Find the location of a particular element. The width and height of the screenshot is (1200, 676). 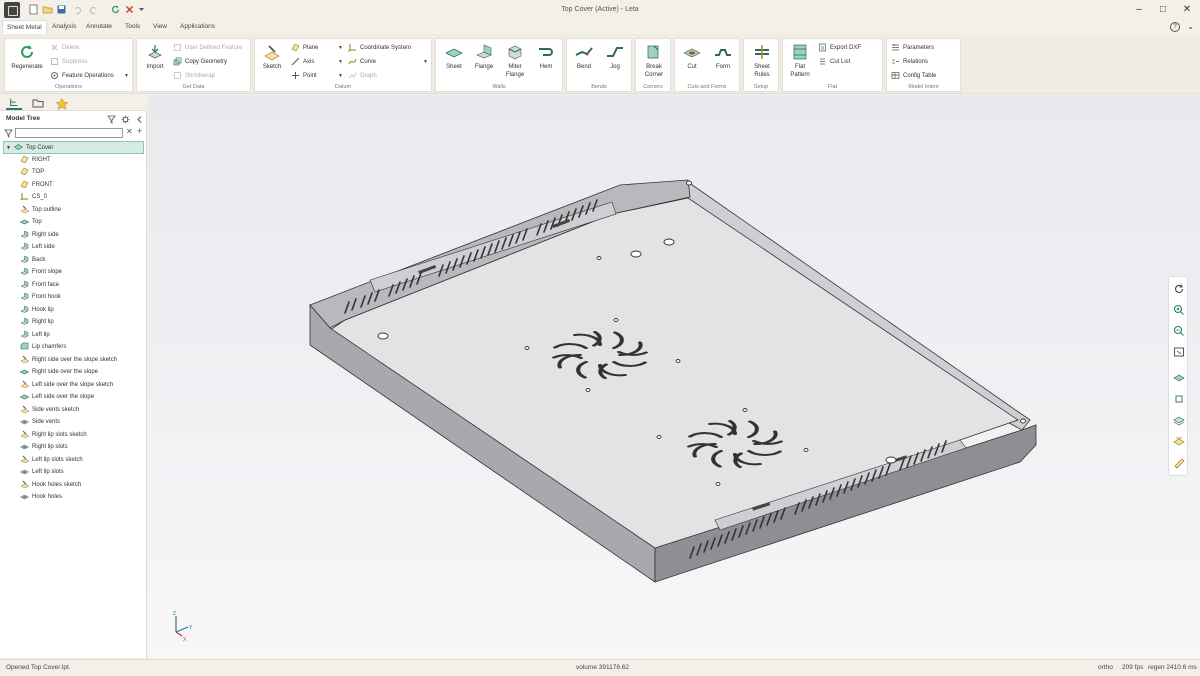

tab-analysis: Analysis is located at coordinates (64, 27).